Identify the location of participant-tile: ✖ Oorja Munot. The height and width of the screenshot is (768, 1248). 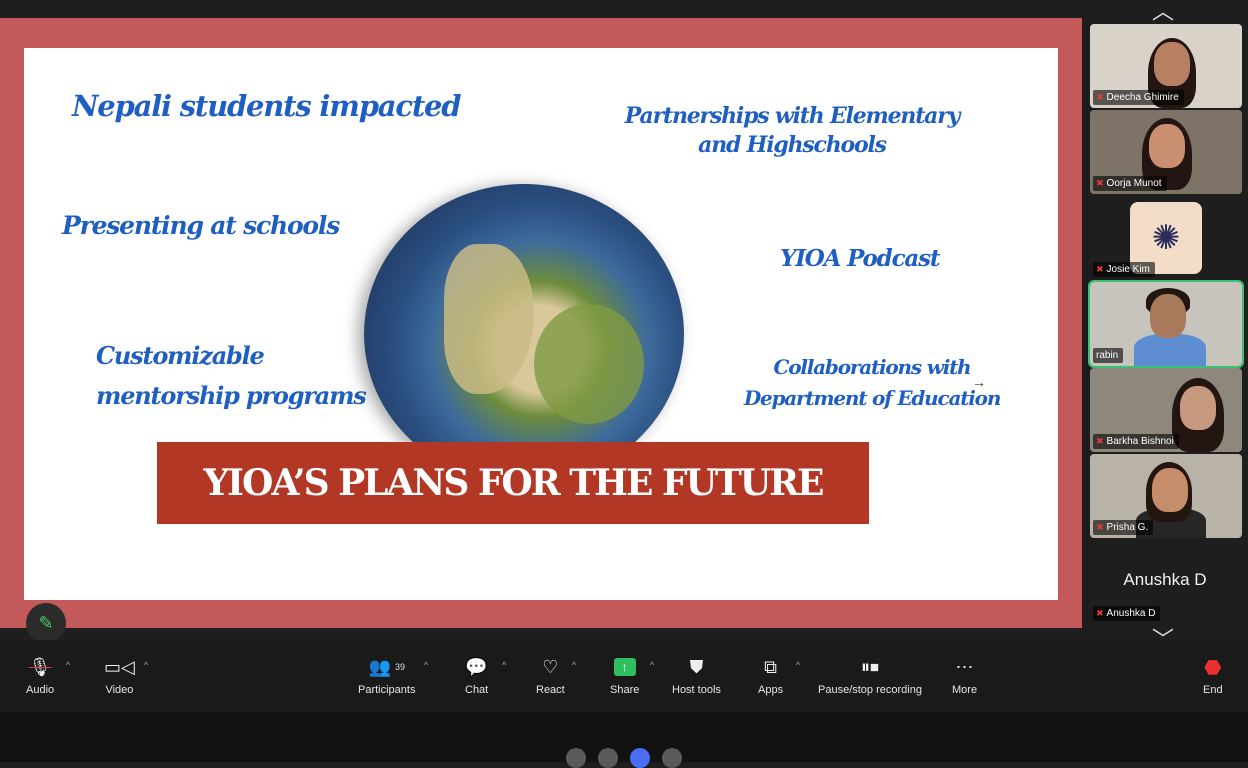
(1166, 152).